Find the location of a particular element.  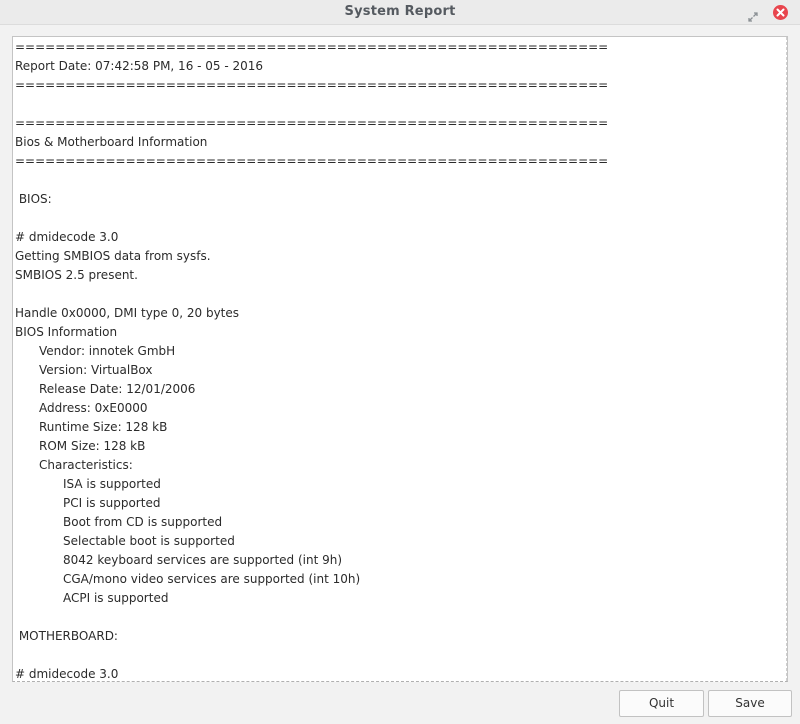

titlebar: System Report is located at coordinates (400, 12).